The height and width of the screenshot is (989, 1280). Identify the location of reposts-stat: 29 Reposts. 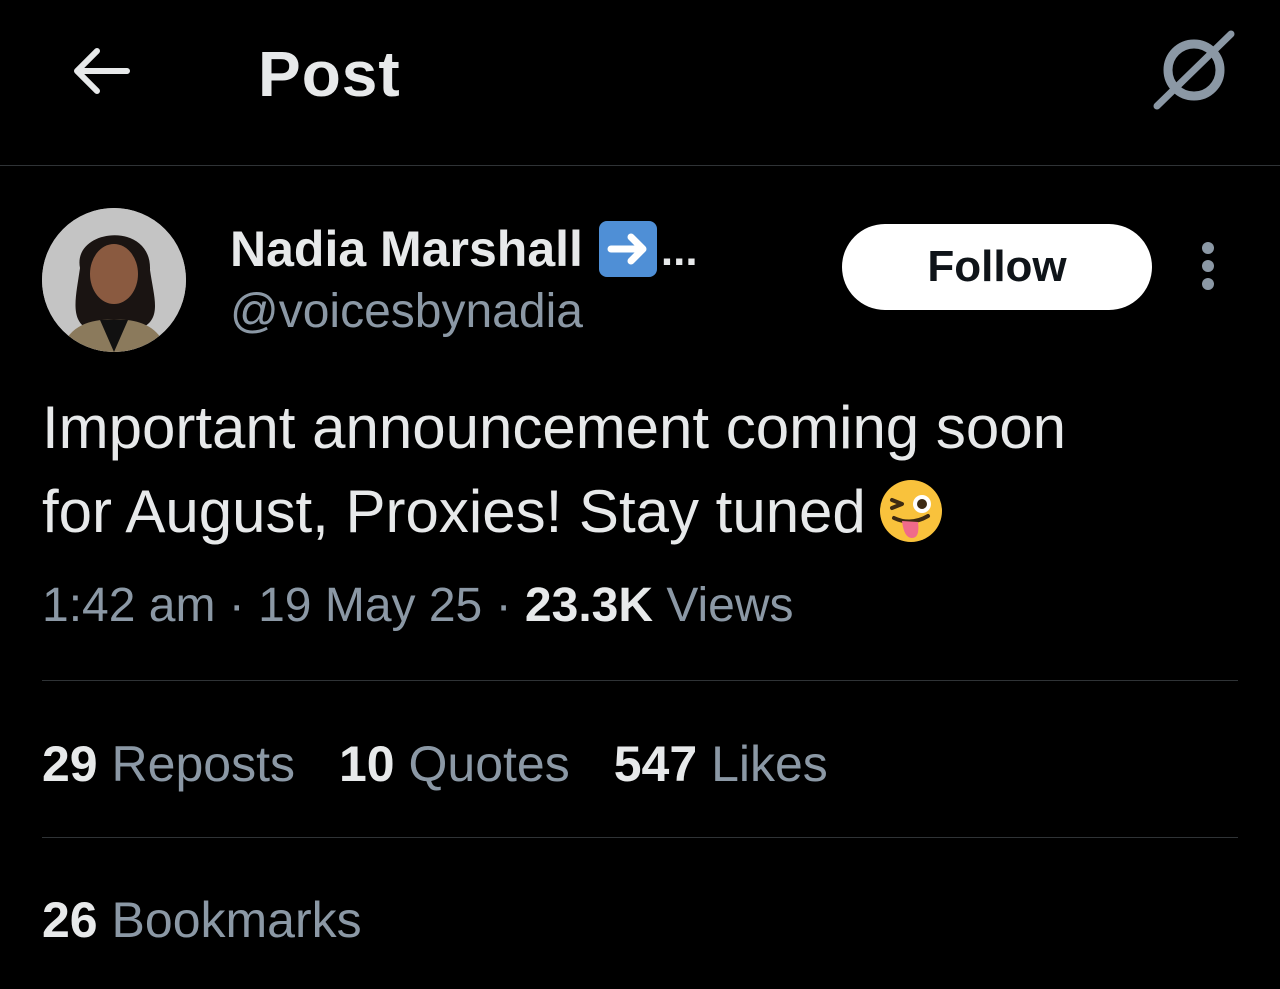
(168, 764).